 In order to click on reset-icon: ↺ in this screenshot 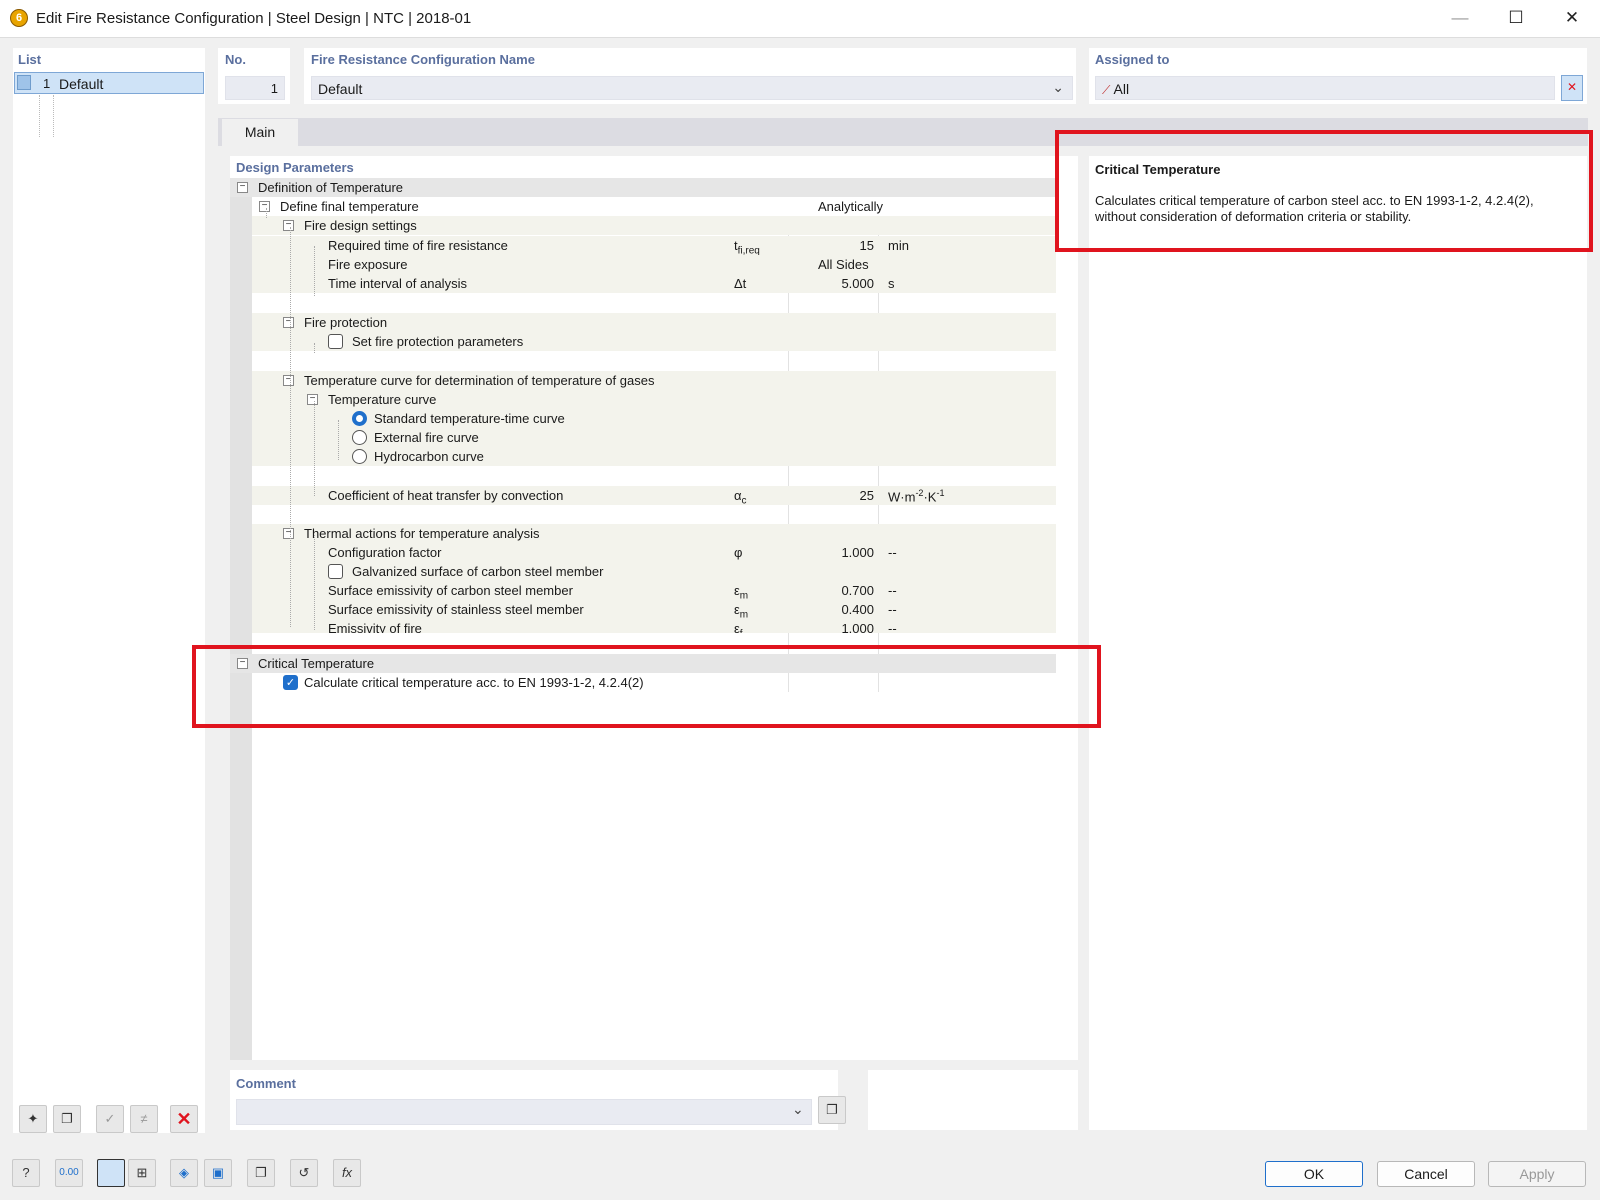, I will do `click(304, 1173)`.